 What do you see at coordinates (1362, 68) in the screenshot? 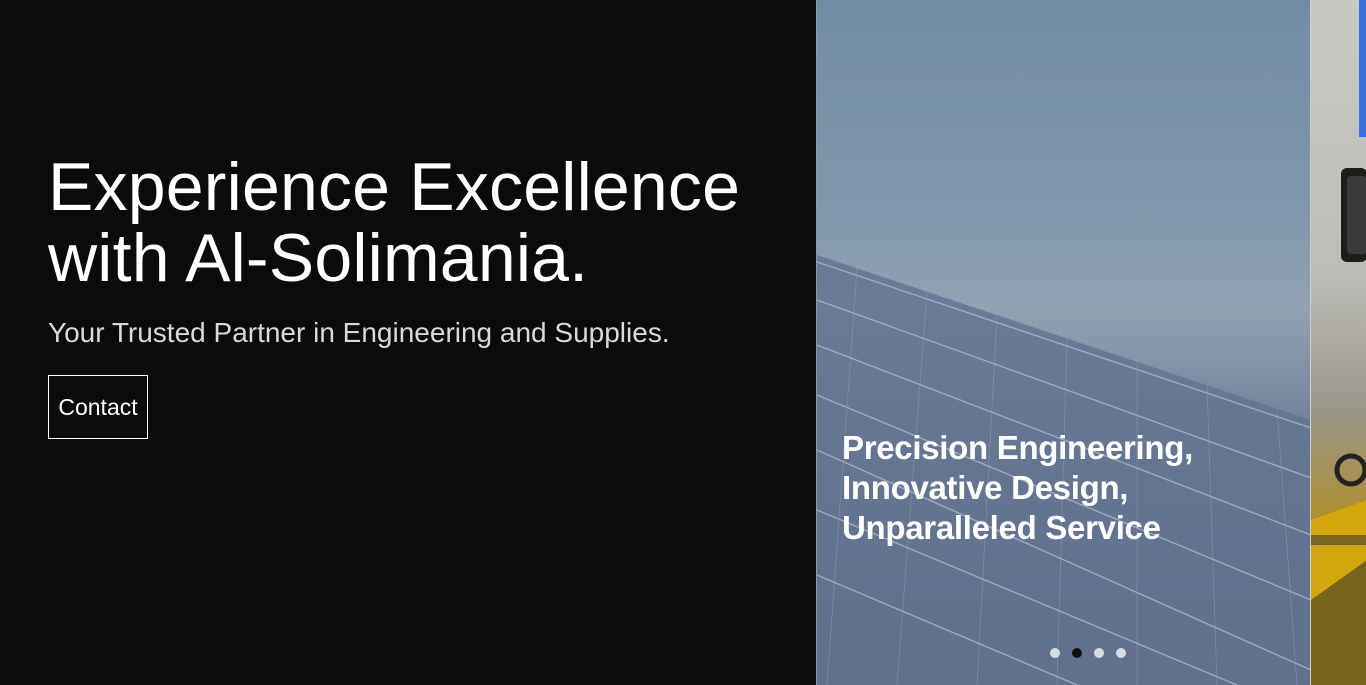
I see `scroll-indicator` at bounding box center [1362, 68].